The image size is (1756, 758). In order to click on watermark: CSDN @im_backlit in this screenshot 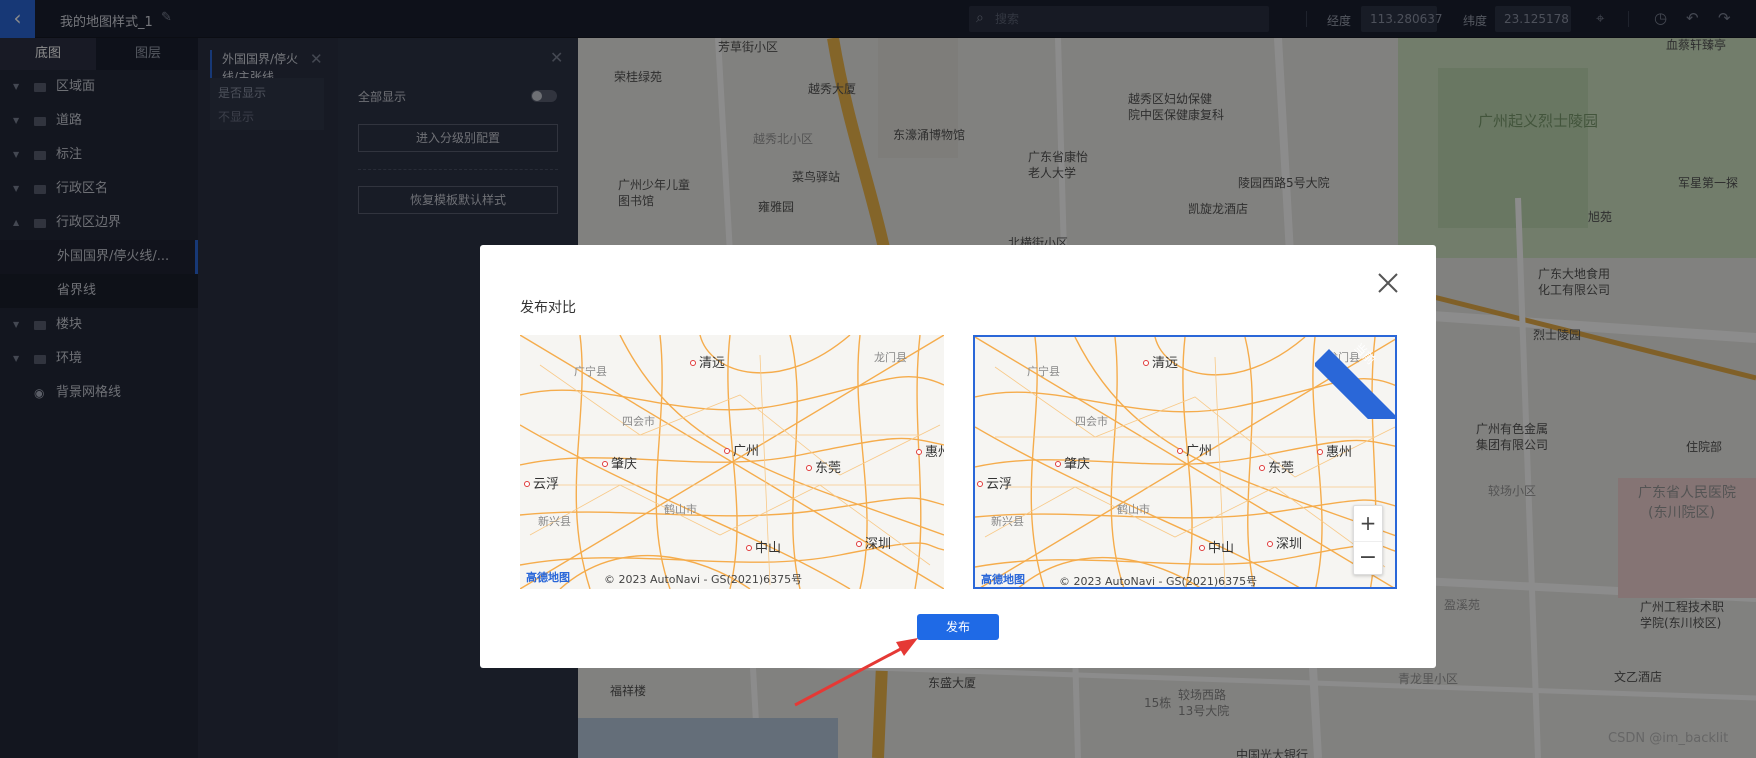, I will do `click(1668, 738)`.